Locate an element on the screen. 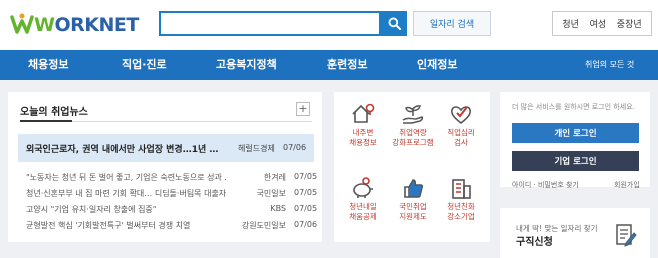 The width and height of the screenshot is (658, 258). news-highlight-source: 헤럴드경제 is located at coordinates (256, 148).